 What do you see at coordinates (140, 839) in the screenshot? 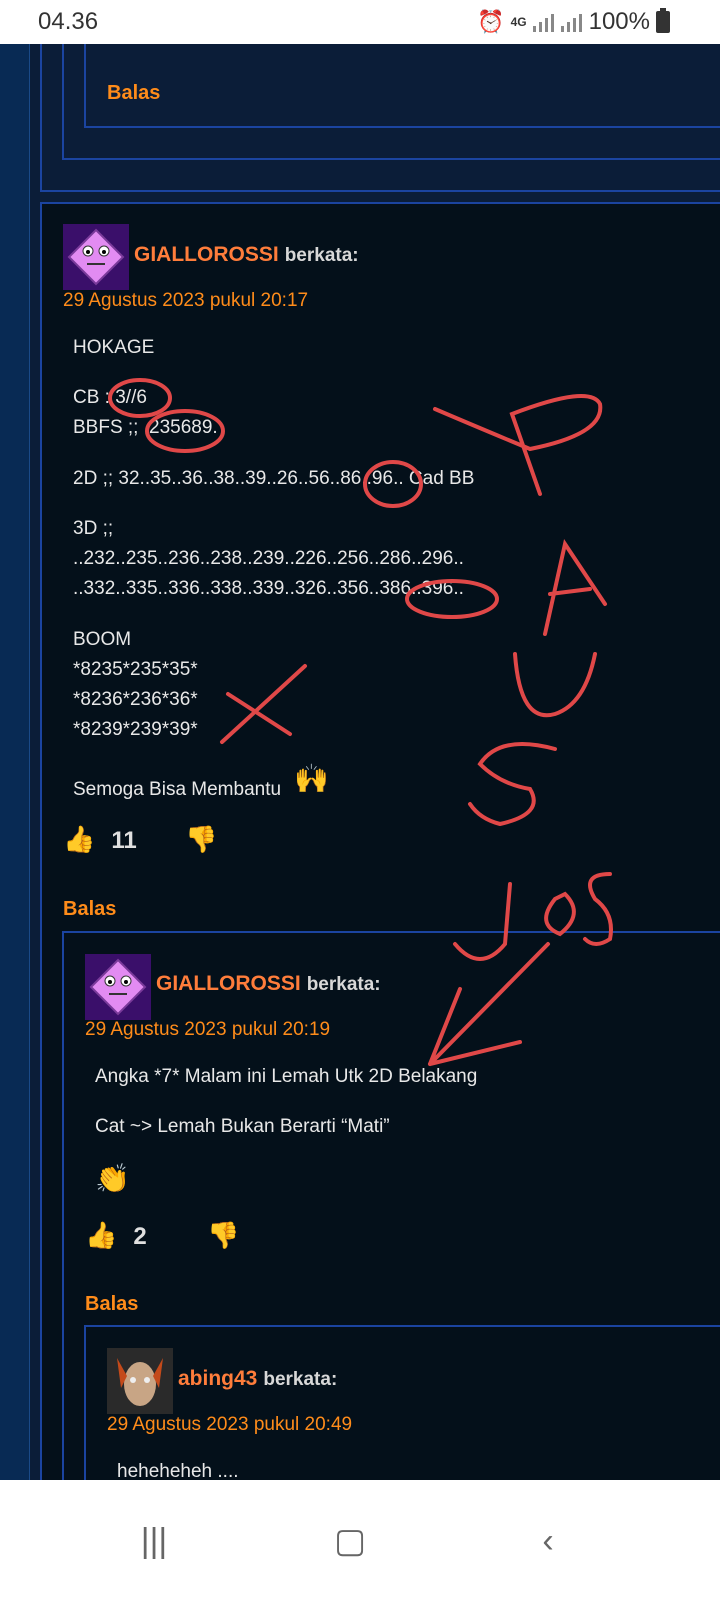
I see `vote-bar: 👍 11 👎` at bounding box center [140, 839].